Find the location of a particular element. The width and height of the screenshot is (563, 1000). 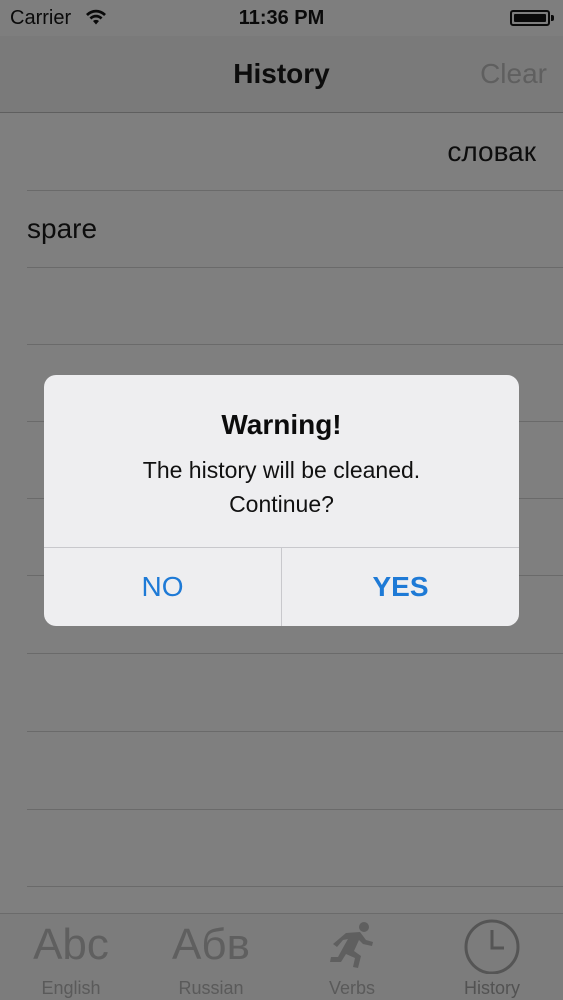

row-divider is located at coordinates (295, 886).